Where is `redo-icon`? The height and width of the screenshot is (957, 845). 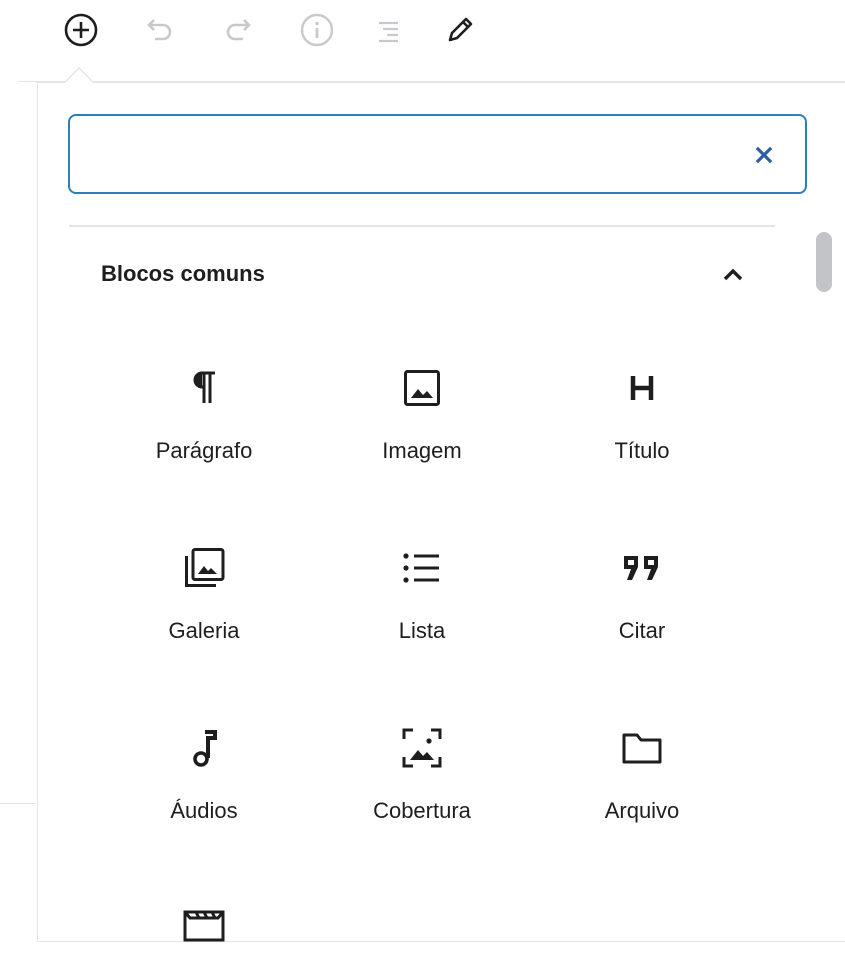 redo-icon is located at coordinates (238, 30).